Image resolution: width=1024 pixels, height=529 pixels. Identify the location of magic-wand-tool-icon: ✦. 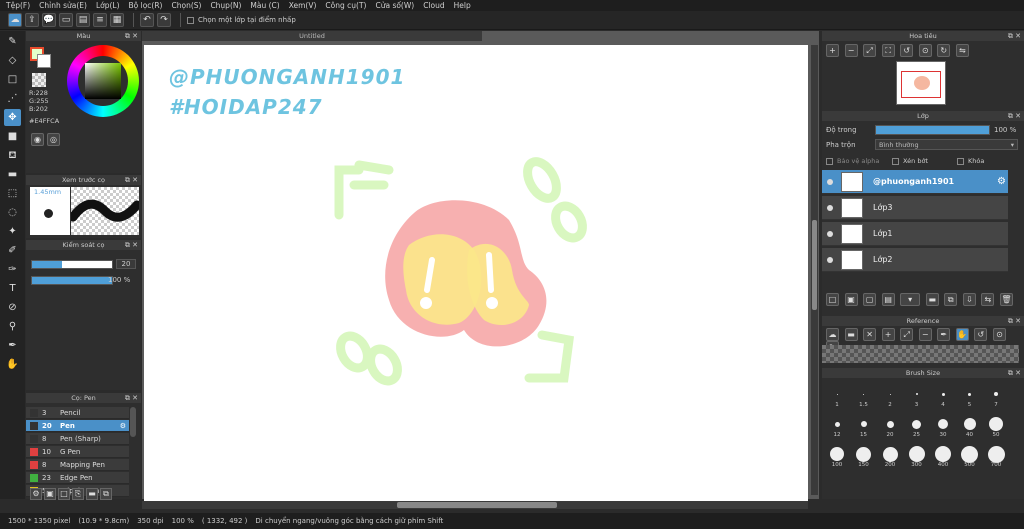
(12, 231).